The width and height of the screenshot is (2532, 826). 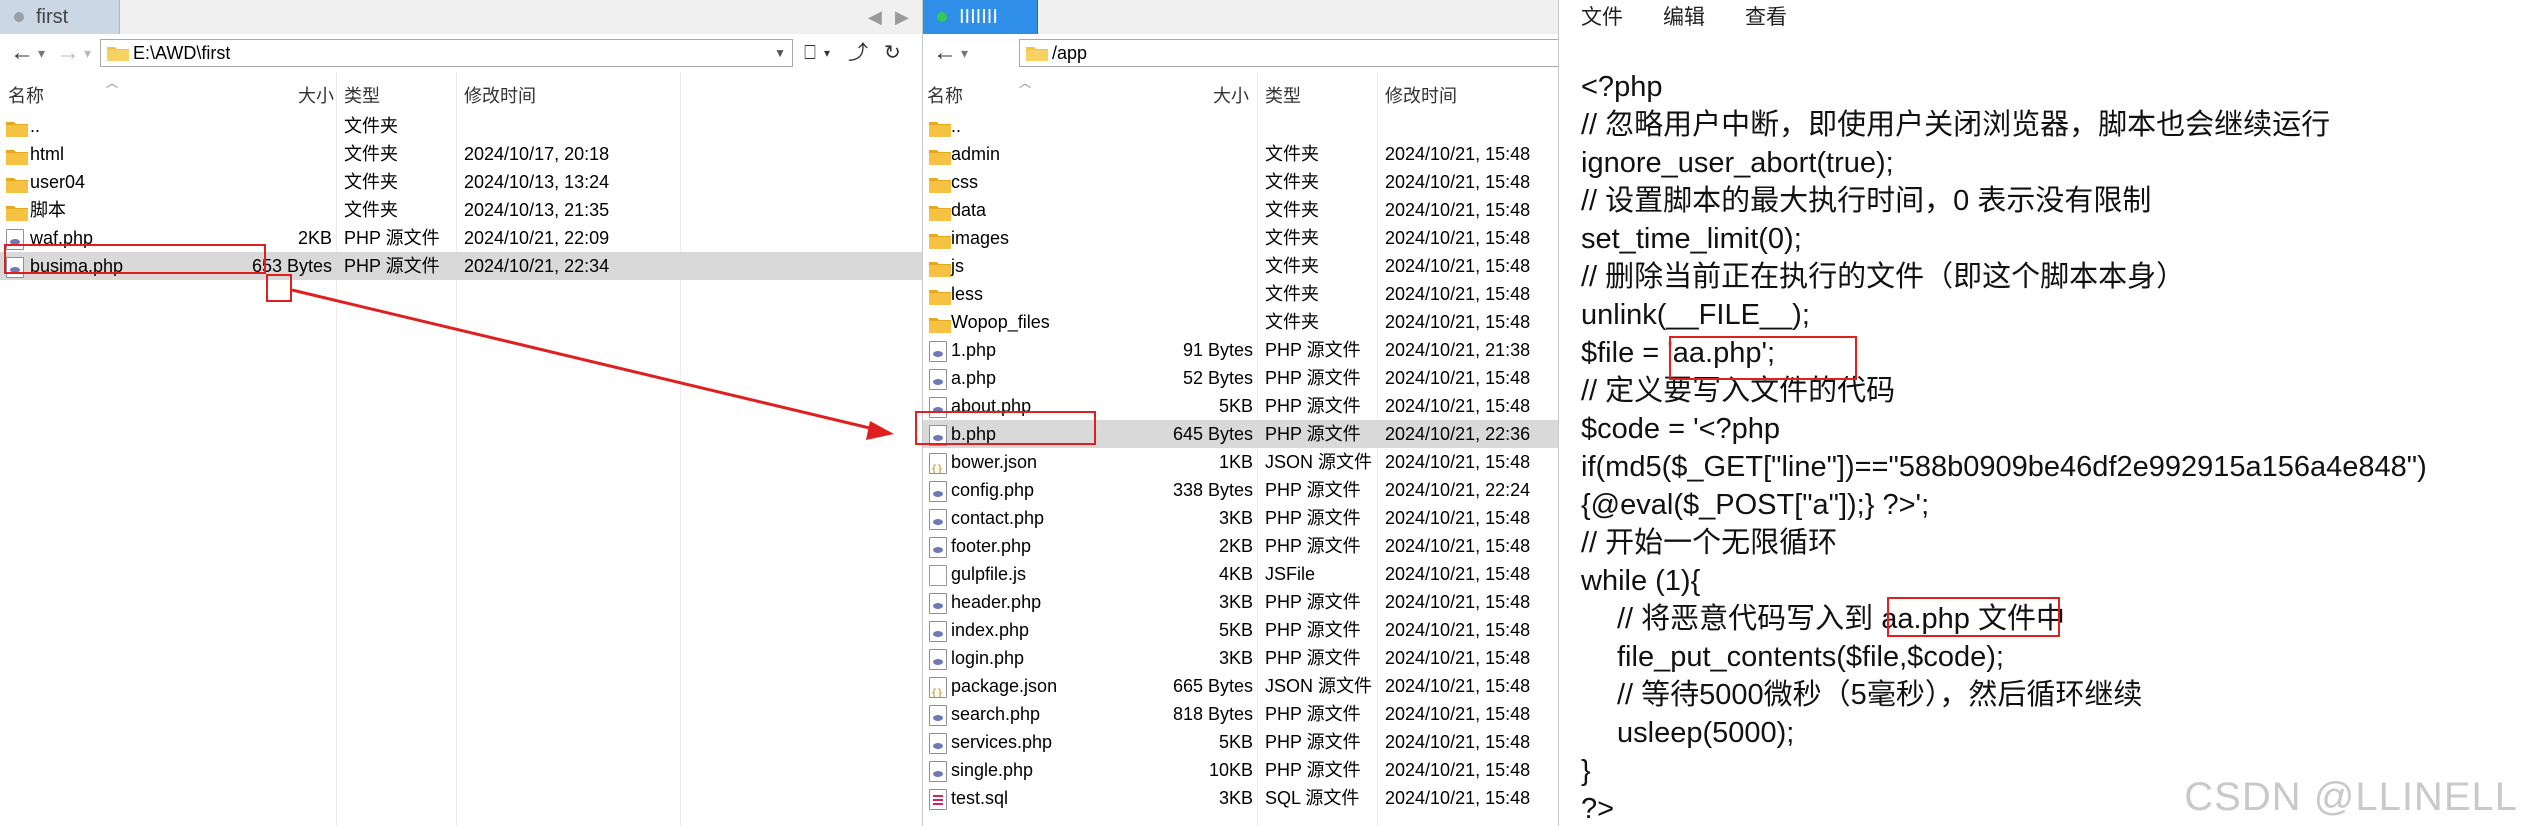 What do you see at coordinates (60, 17) in the screenshot?
I see `tab-first: first` at bounding box center [60, 17].